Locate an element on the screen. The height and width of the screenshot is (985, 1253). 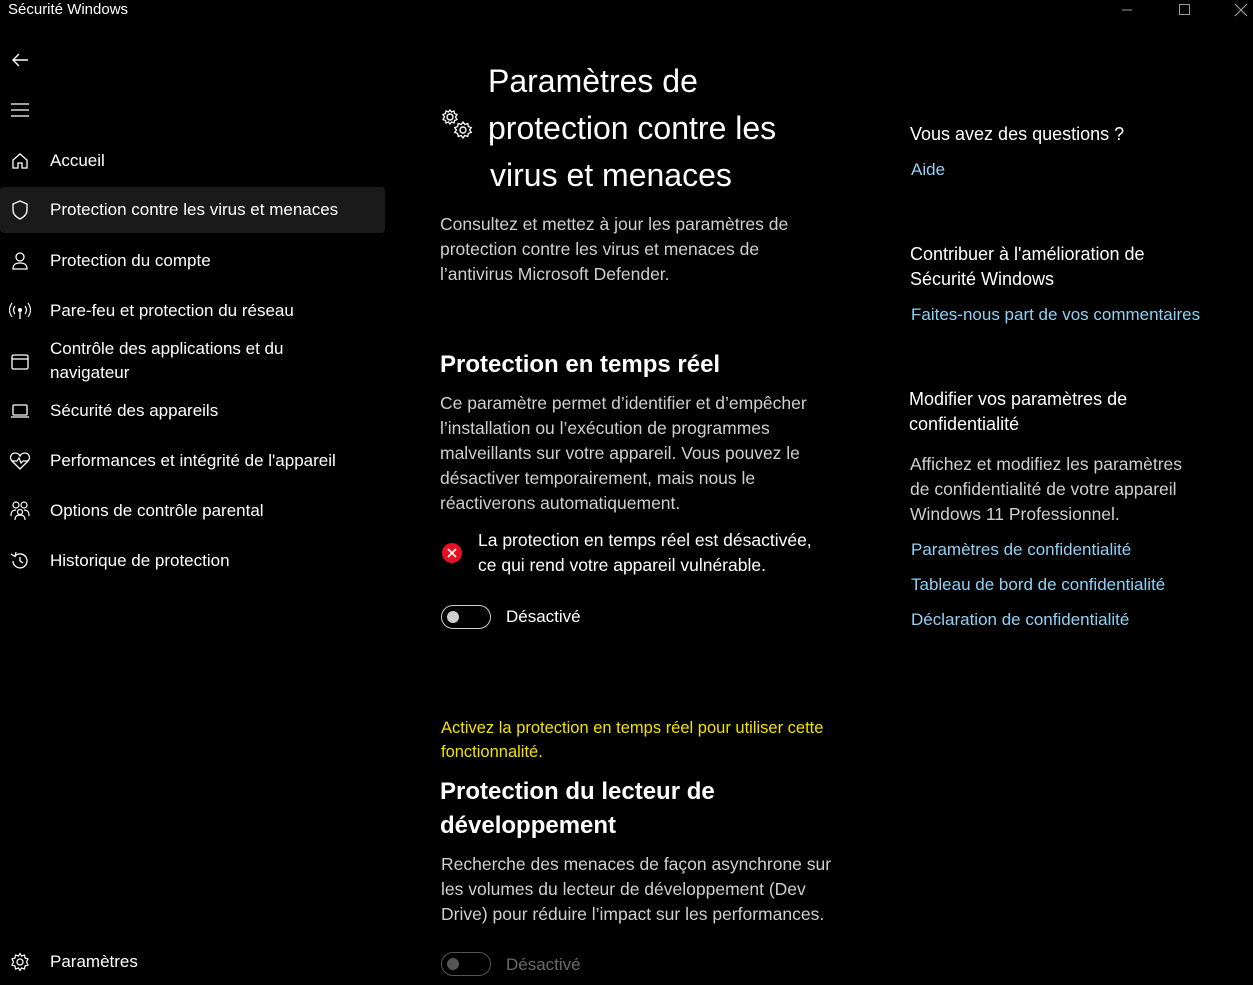
alert-line: ce qui rend votre appareil vulnérable. is located at coordinates (622, 565).